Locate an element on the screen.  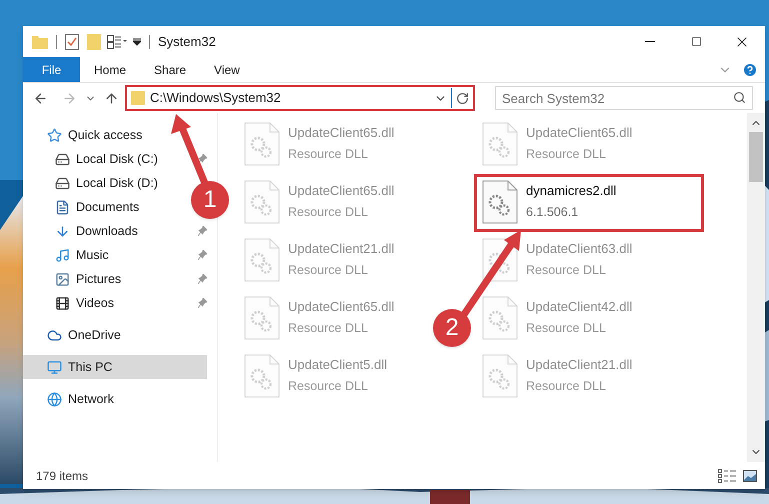
window-title: System32 is located at coordinates (187, 41).